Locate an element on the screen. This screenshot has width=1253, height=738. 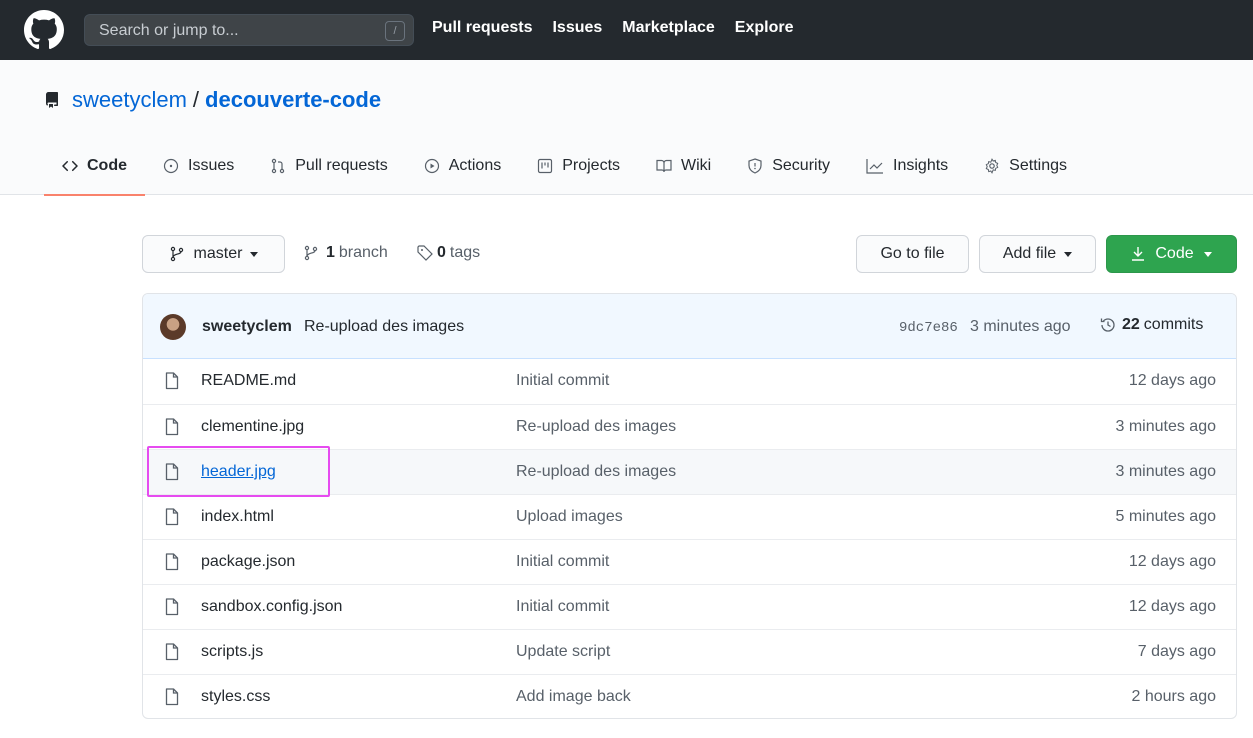
branch-select-button: master is located at coordinates (213, 254).